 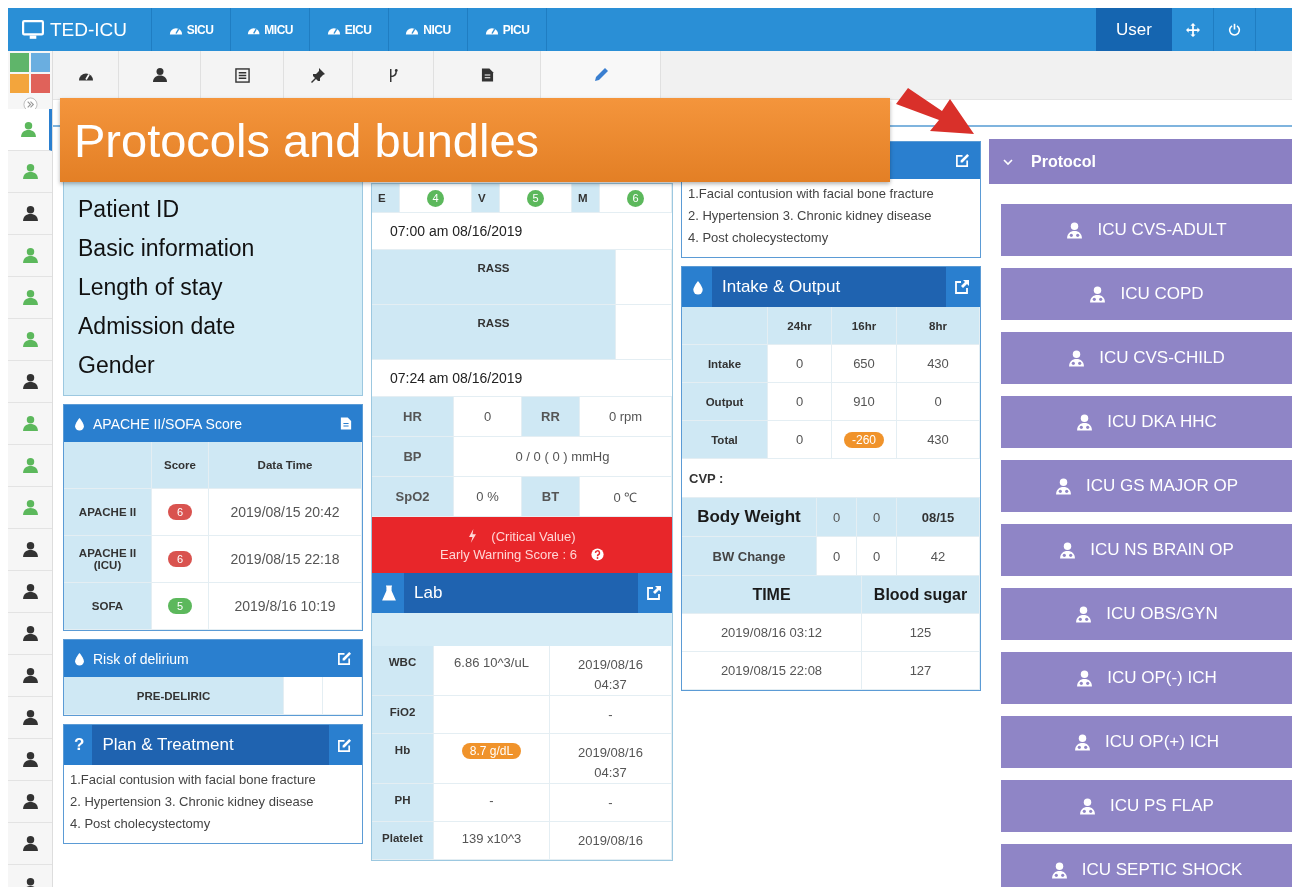 I want to click on monitor-icon, so click(x=33, y=29).